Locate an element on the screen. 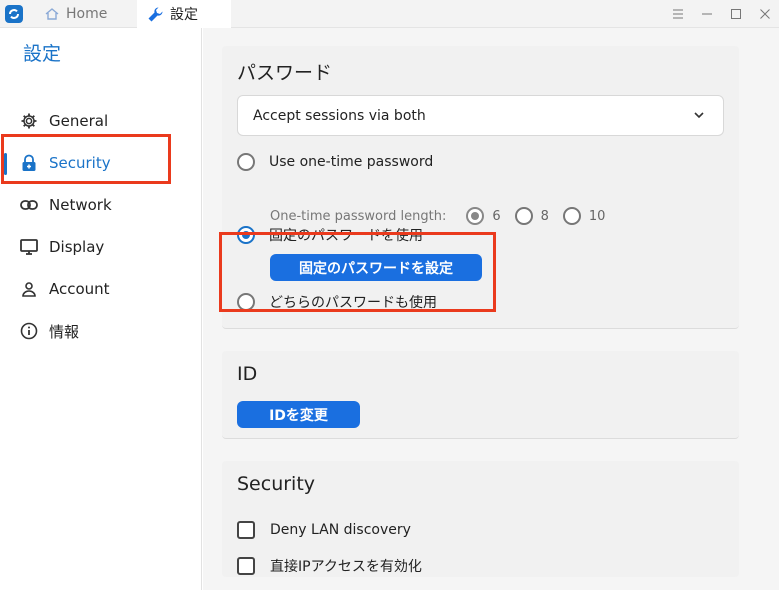  direct-ip-access-option: 直接IPアクセスを有効化 is located at coordinates (329, 566).